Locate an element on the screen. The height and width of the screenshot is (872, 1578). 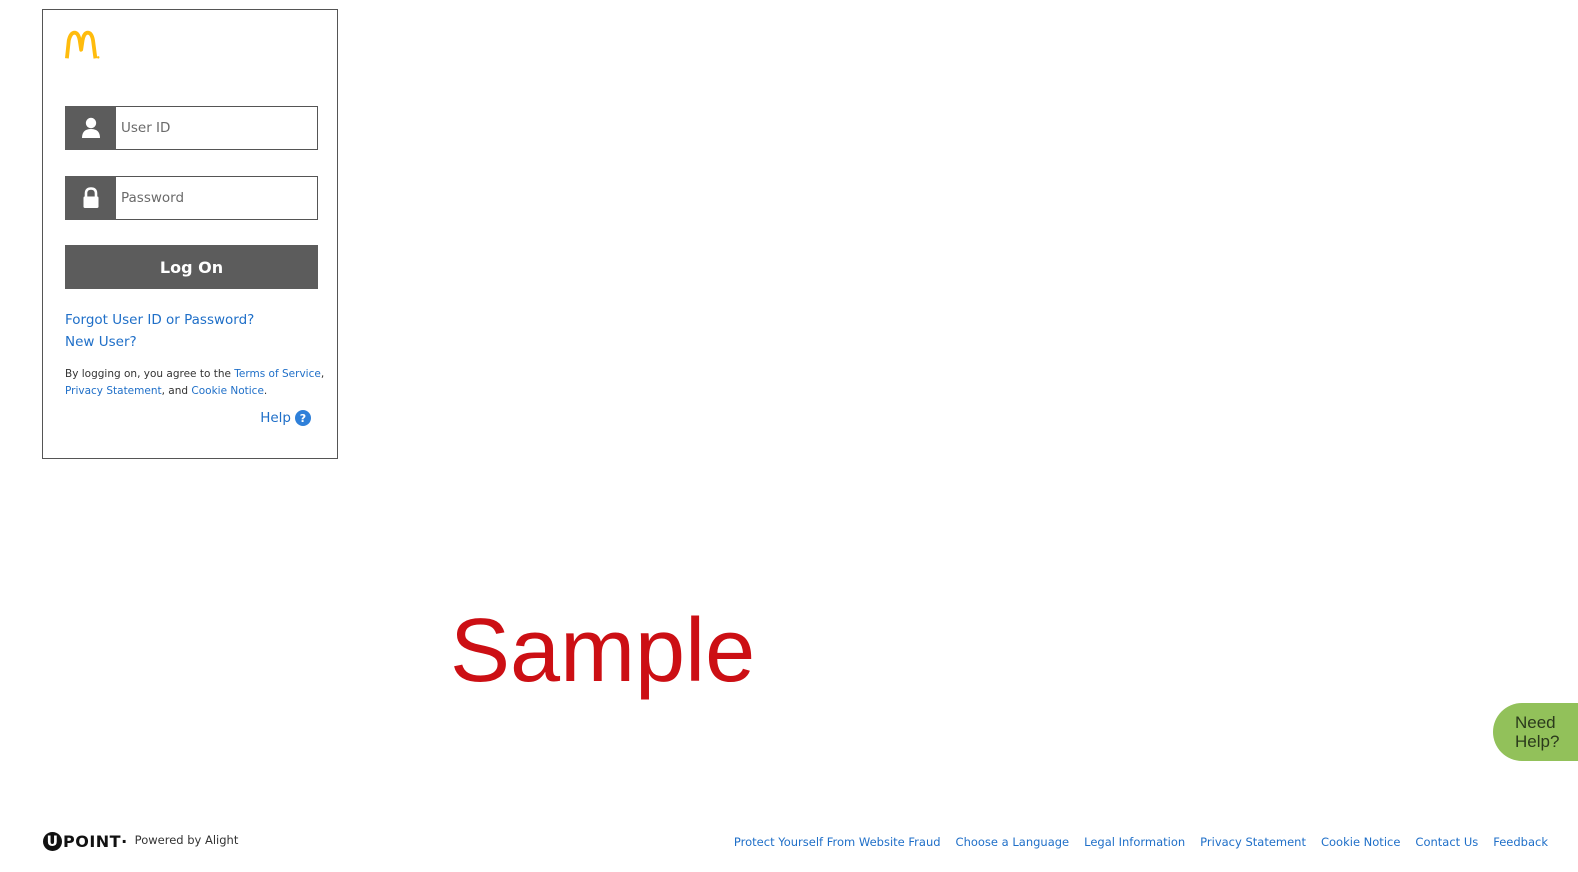
password-input is located at coordinates (217, 198).